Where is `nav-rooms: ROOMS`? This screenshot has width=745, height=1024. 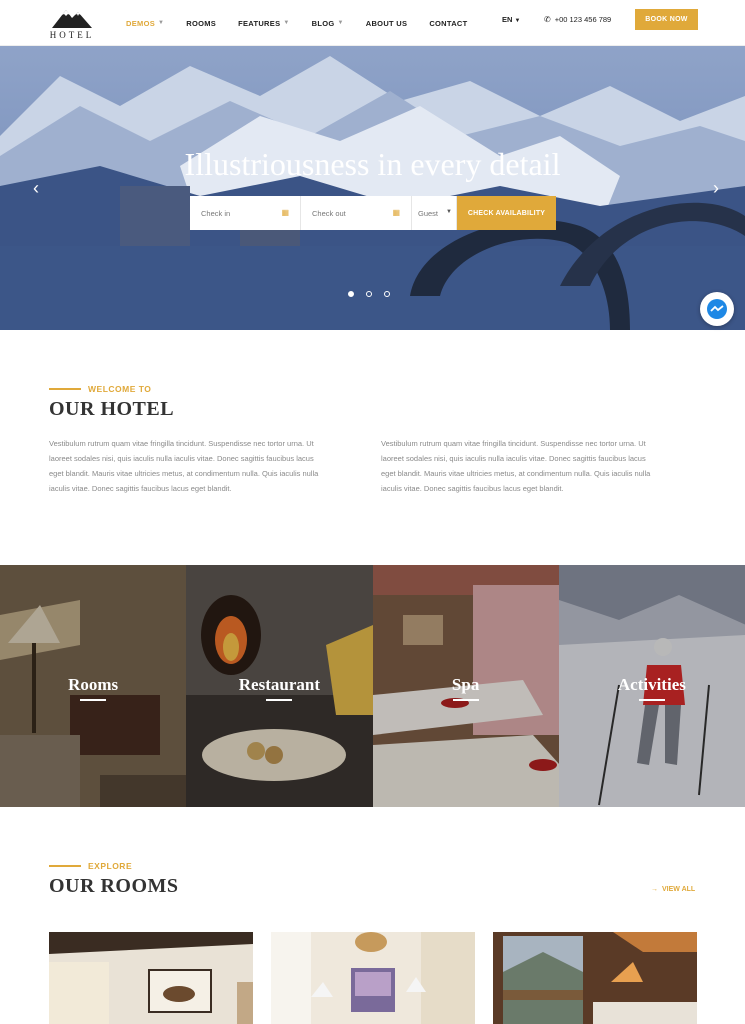
nav-rooms: ROOMS is located at coordinates (201, 23).